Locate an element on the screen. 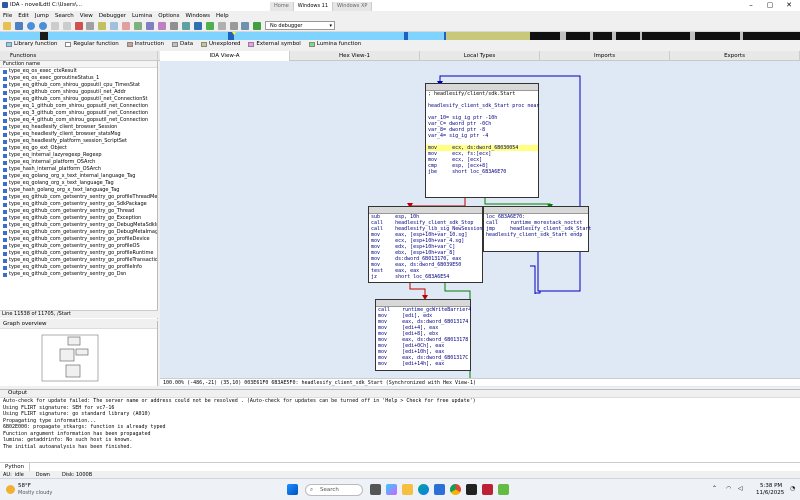 The width and height of the screenshot is (800, 500). disasm-line: jbe short loc_6B3A6E70 is located at coordinates (482, 172).